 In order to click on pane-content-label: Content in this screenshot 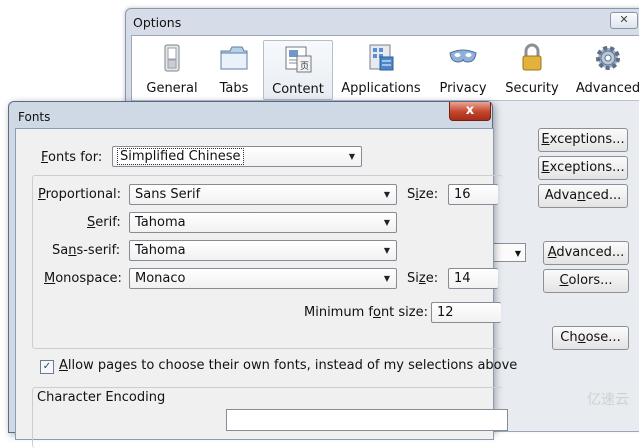, I will do `click(298, 89)`.